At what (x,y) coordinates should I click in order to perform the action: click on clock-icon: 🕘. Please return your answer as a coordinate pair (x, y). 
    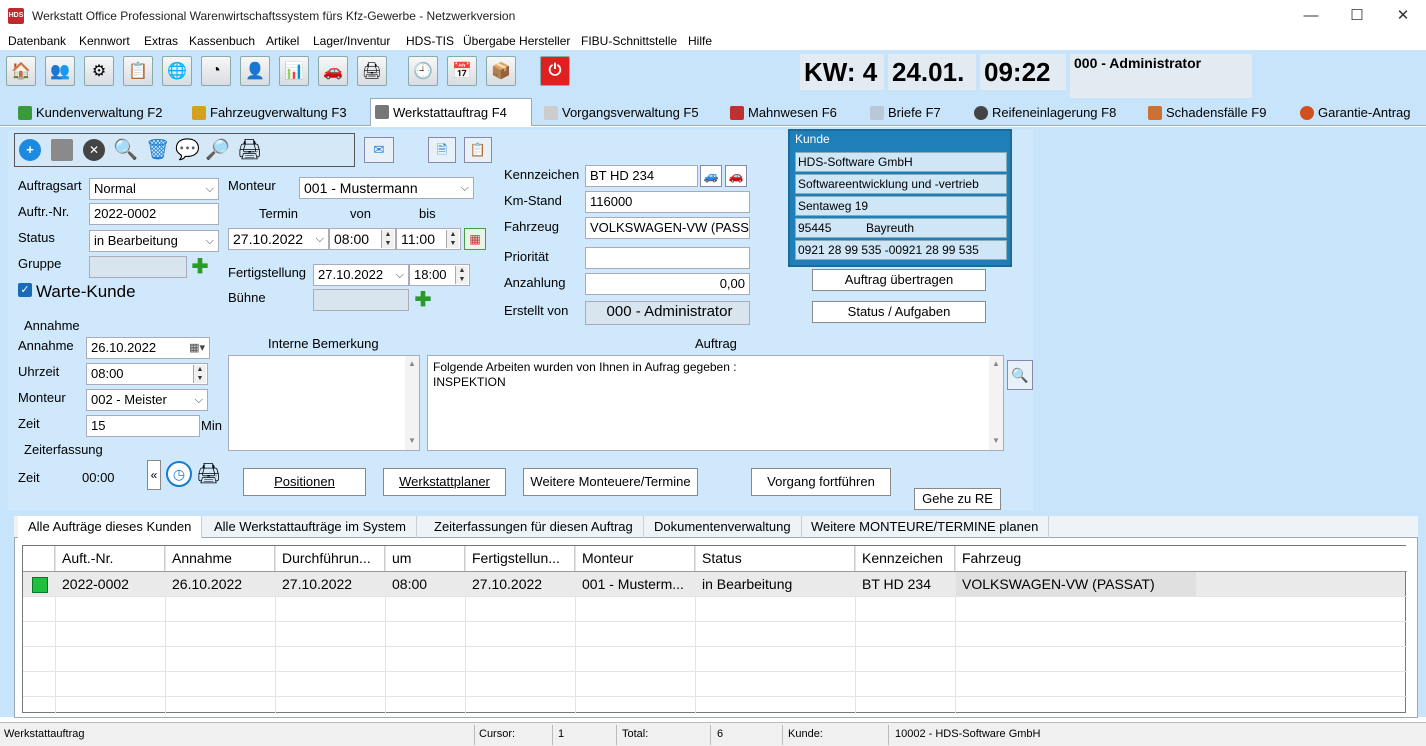
    Looking at the image, I should click on (423, 71).